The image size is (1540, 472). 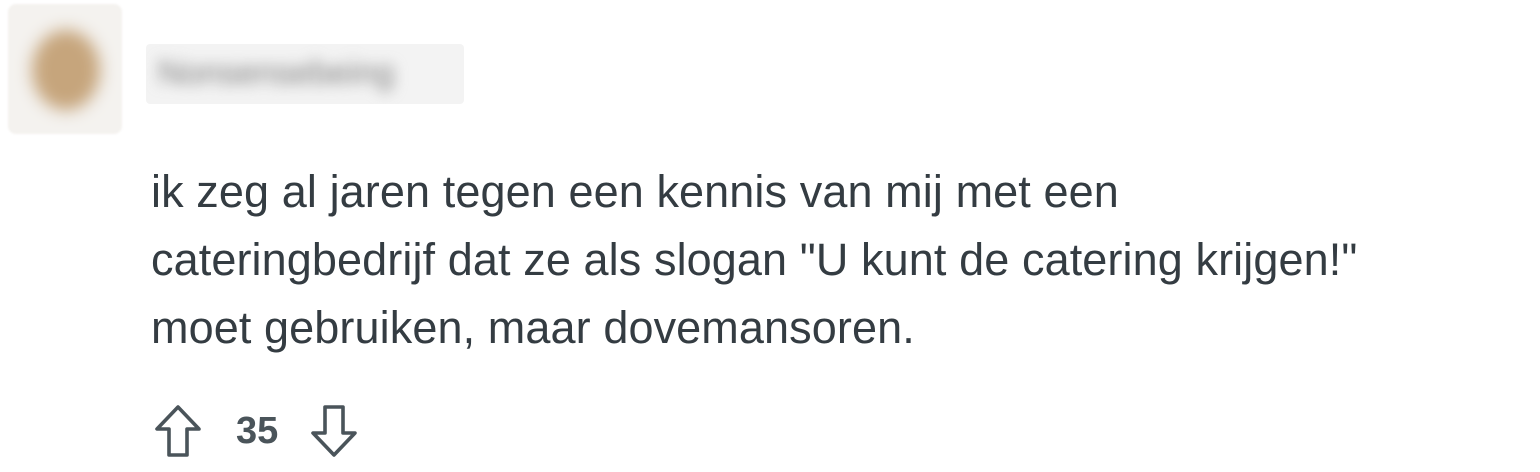 I want to click on avatar-image, so click(x=66, y=70).